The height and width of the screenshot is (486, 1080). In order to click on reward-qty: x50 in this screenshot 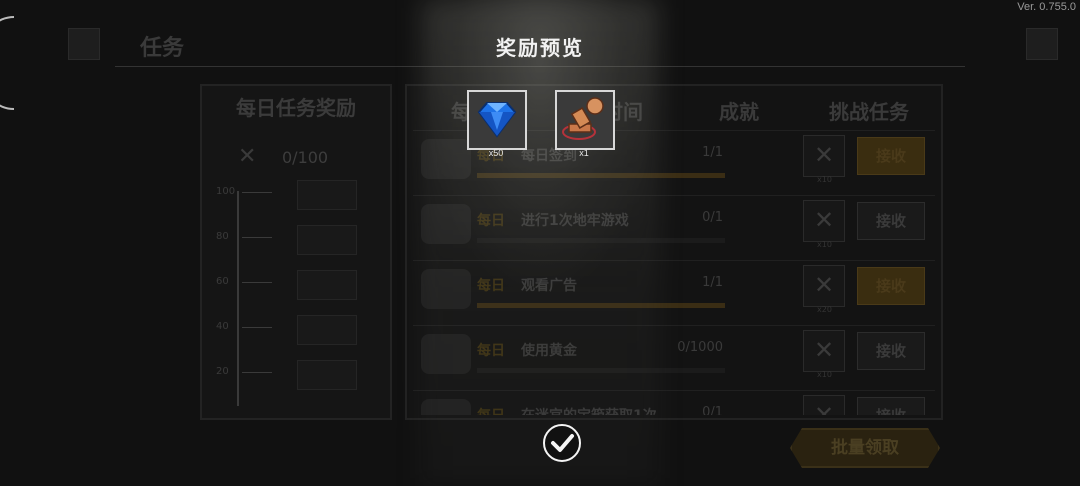, I will do `click(496, 153)`.